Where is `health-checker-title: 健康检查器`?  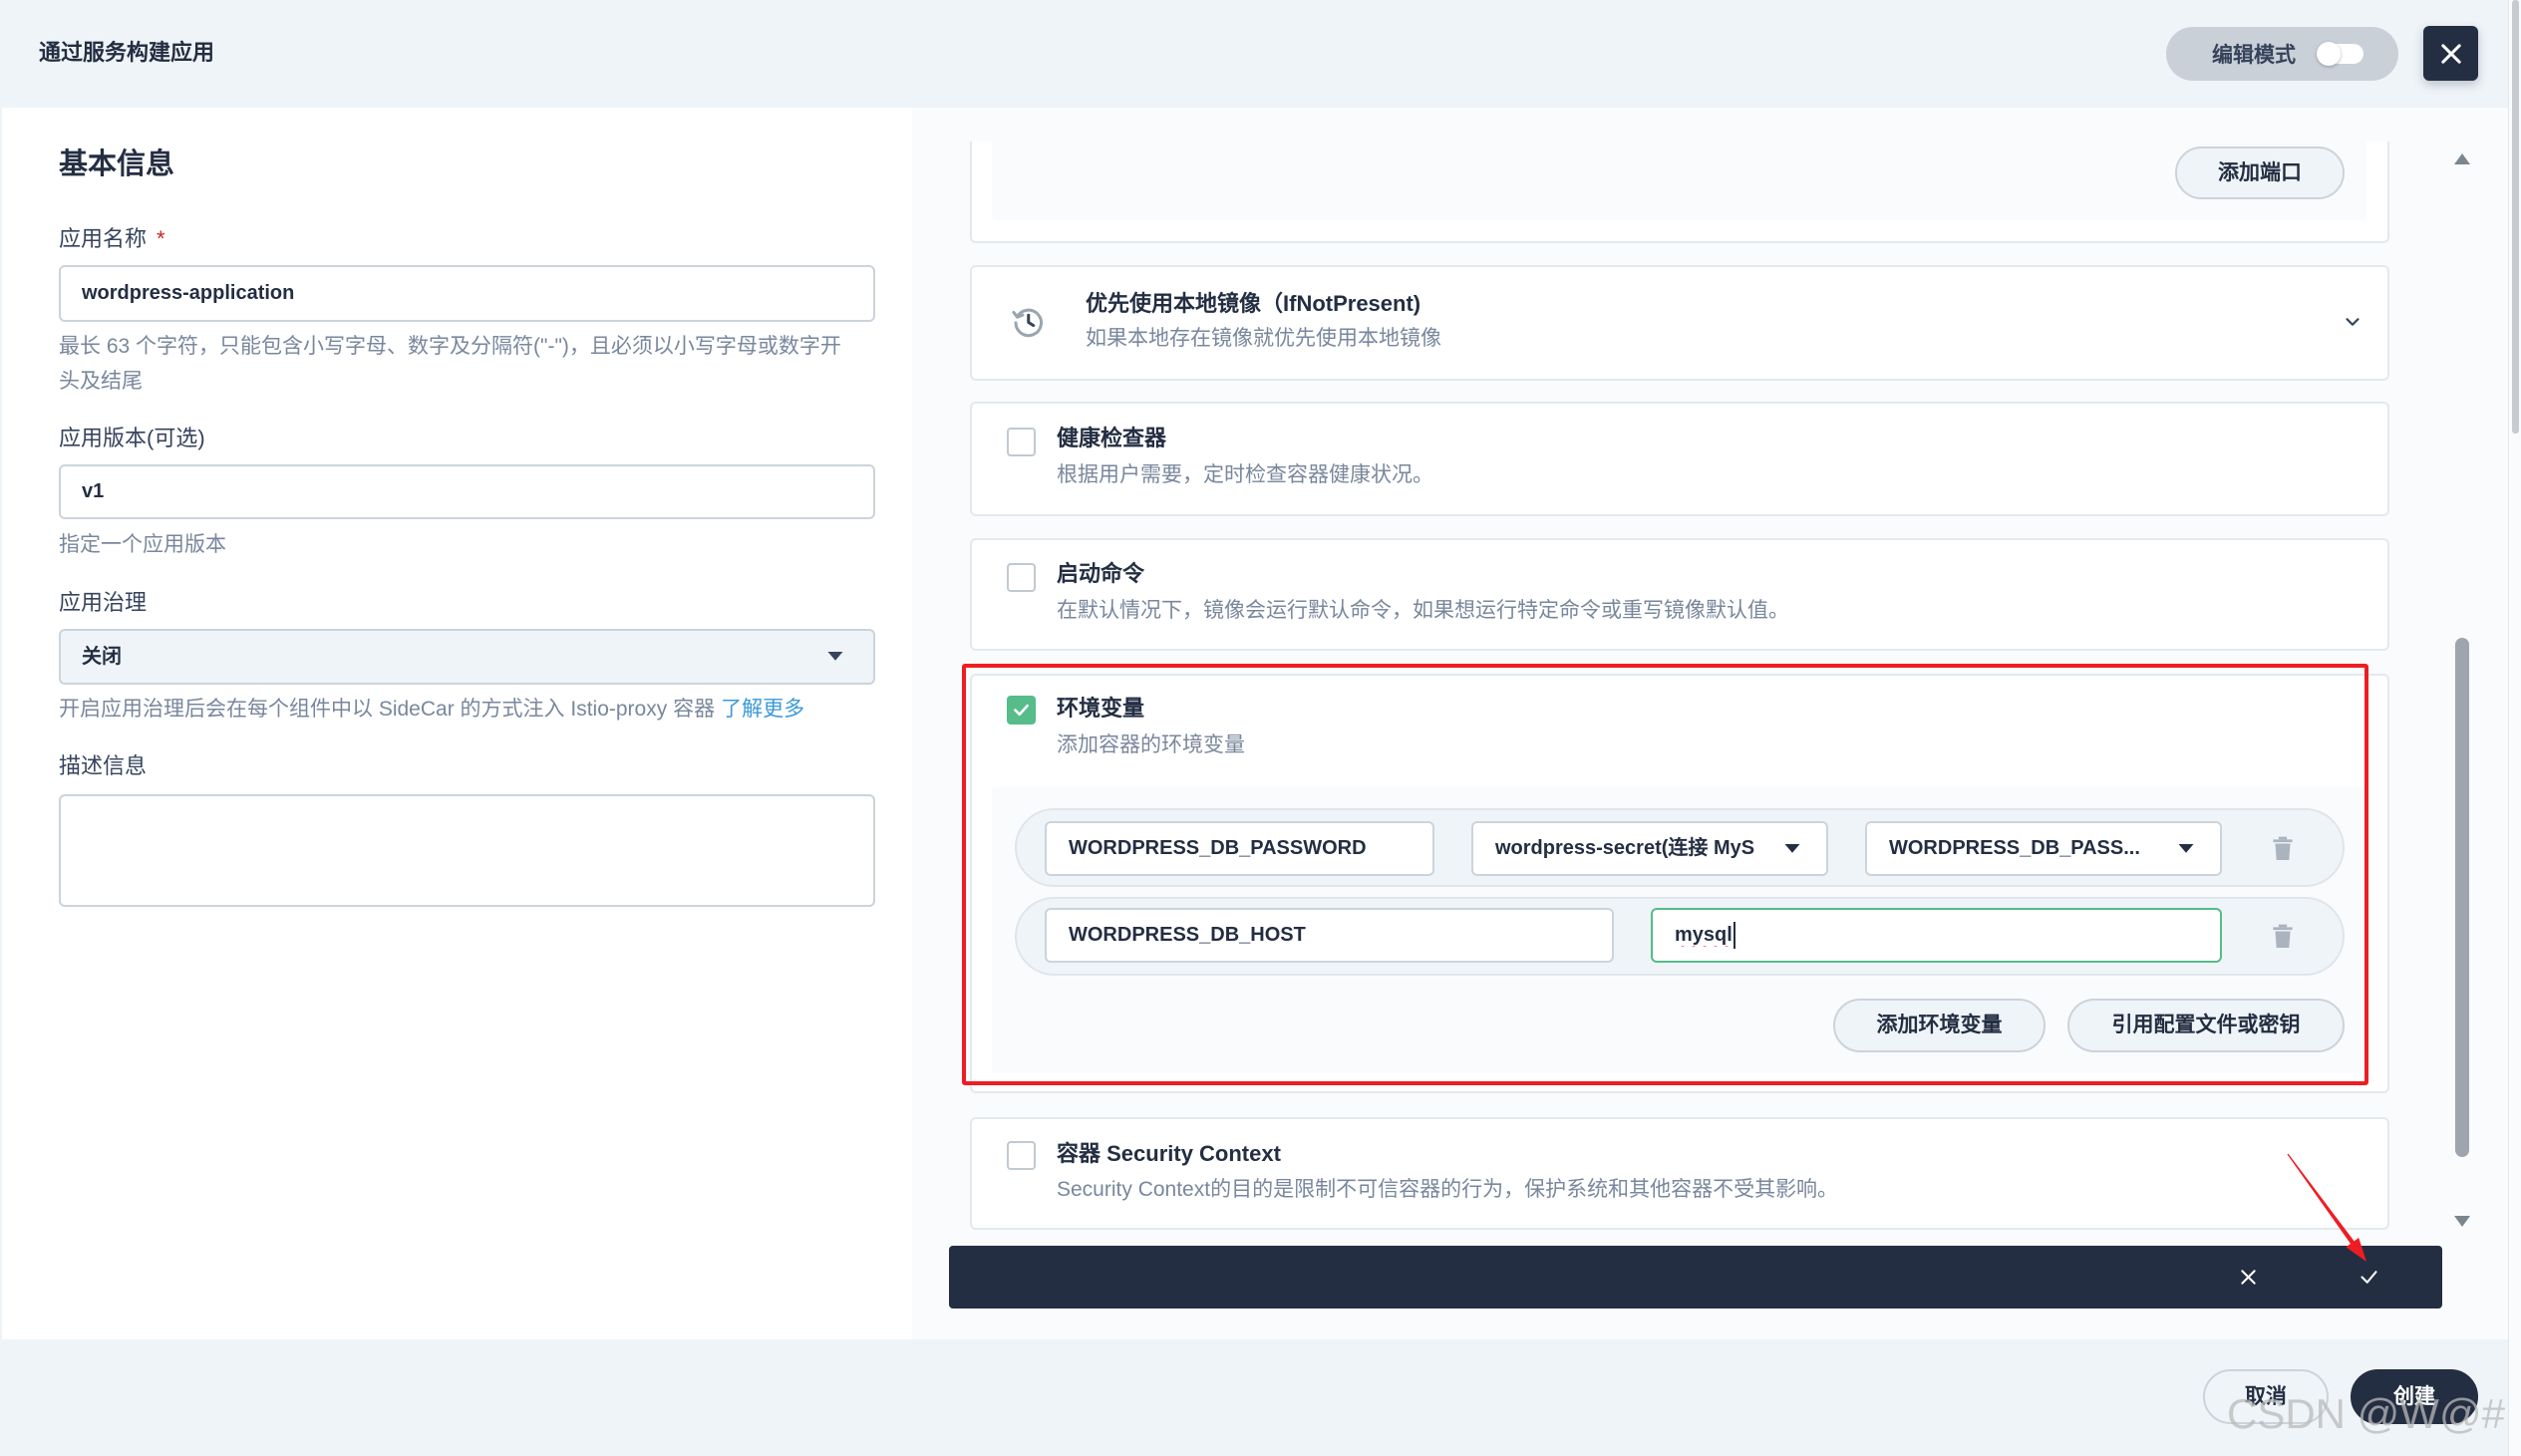
health-checker-title: 健康检查器 is located at coordinates (1112, 438).